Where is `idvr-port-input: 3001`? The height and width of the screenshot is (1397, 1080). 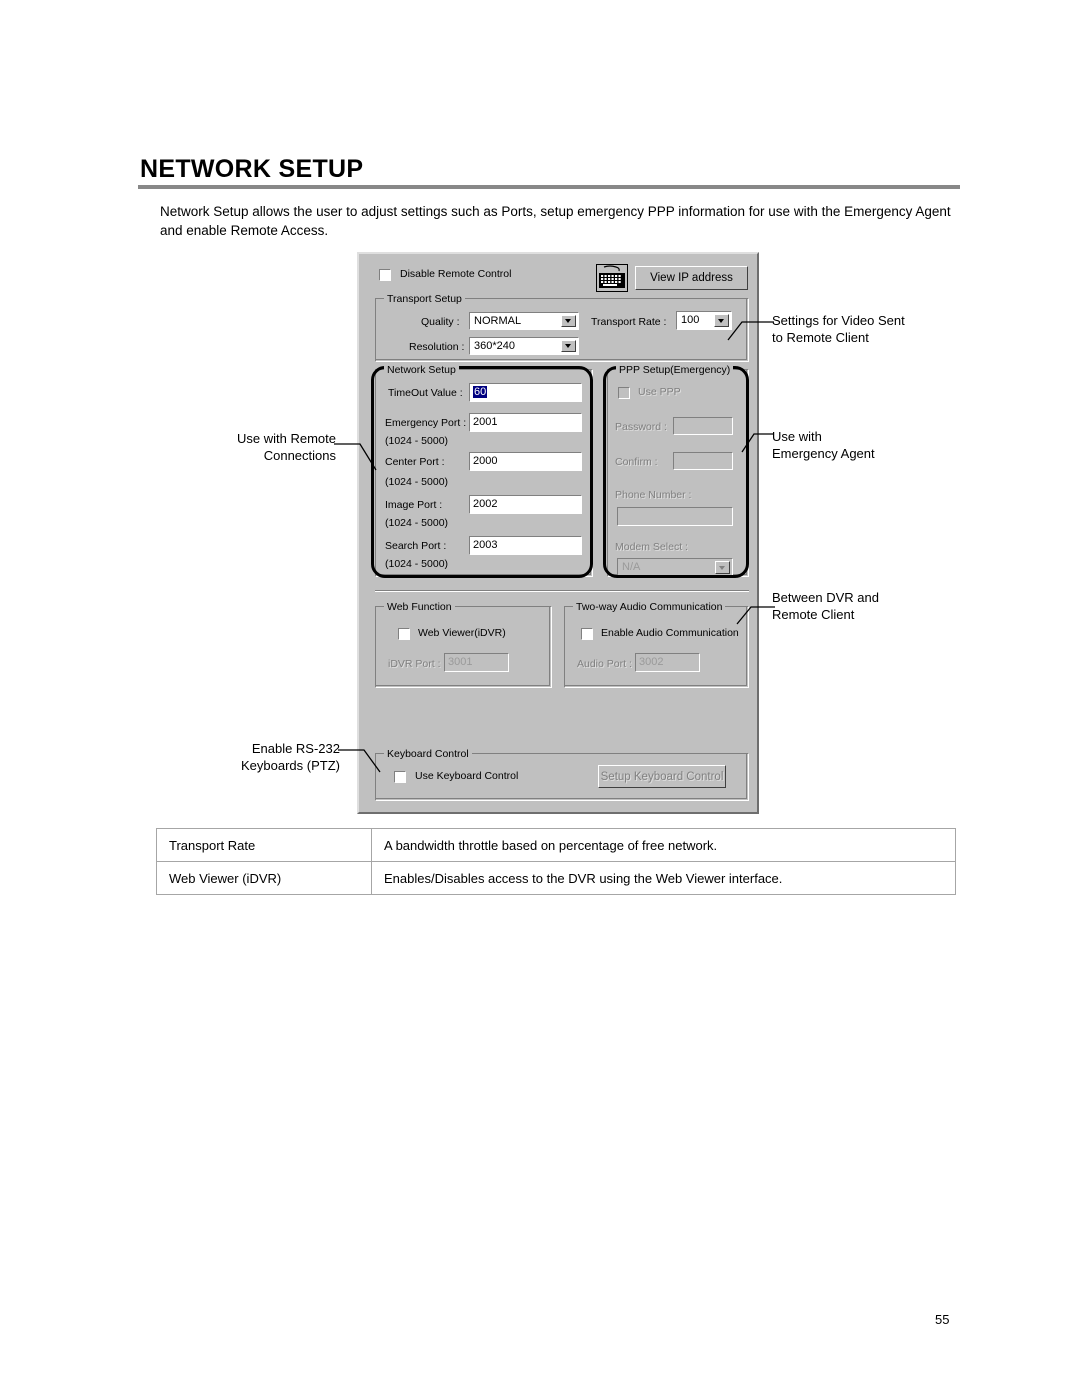 idvr-port-input: 3001 is located at coordinates (476, 662).